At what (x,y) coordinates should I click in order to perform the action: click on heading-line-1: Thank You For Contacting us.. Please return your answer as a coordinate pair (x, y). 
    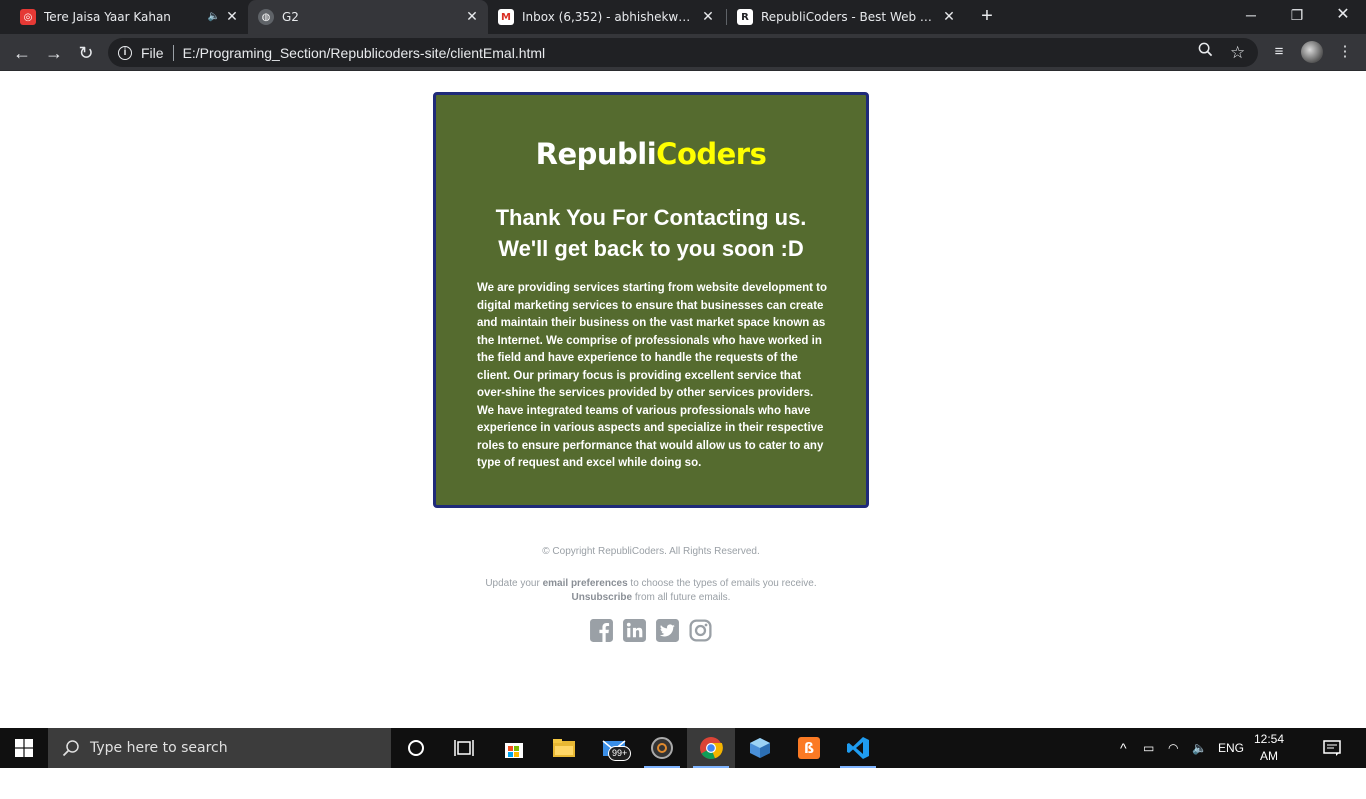
    Looking at the image, I should click on (651, 217).